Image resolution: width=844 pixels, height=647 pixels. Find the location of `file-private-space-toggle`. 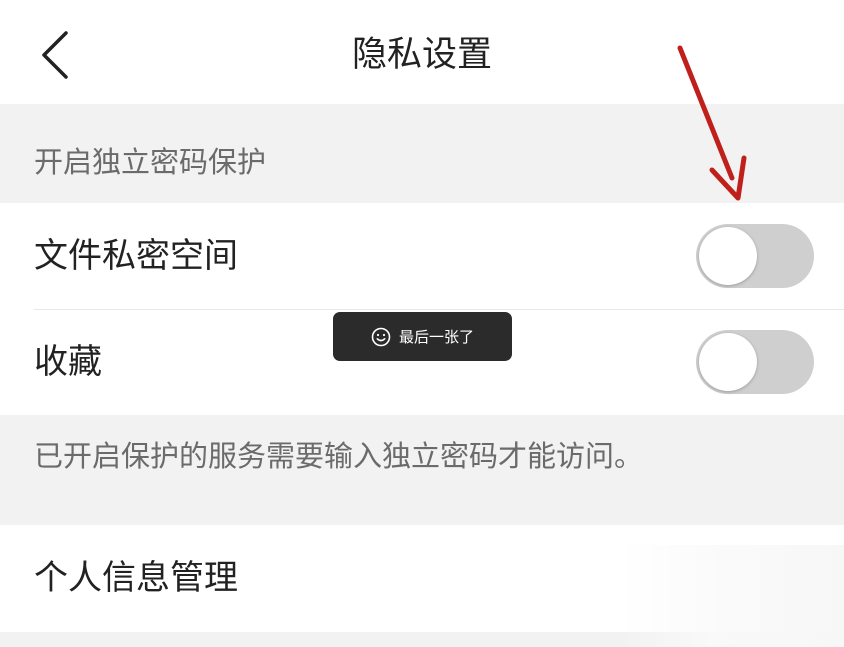

file-private-space-toggle is located at coordinates (755, 256).